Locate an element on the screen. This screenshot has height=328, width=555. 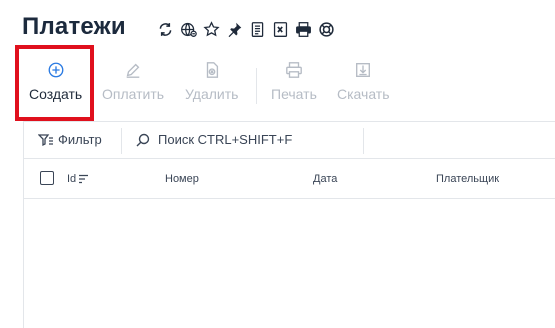
column-header-number: Номер is located at coordinates (182, 179).